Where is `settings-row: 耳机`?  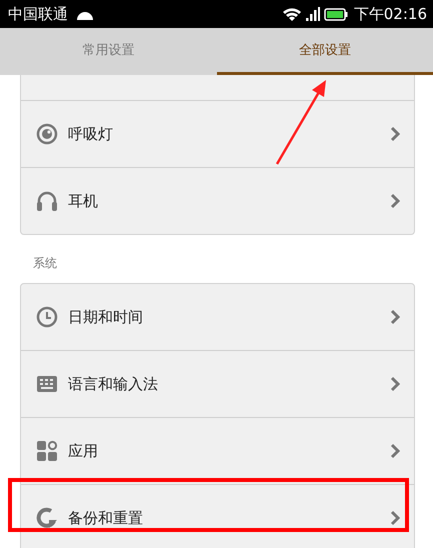
settings-row: 耳机 is located at coordinates (217, 201).